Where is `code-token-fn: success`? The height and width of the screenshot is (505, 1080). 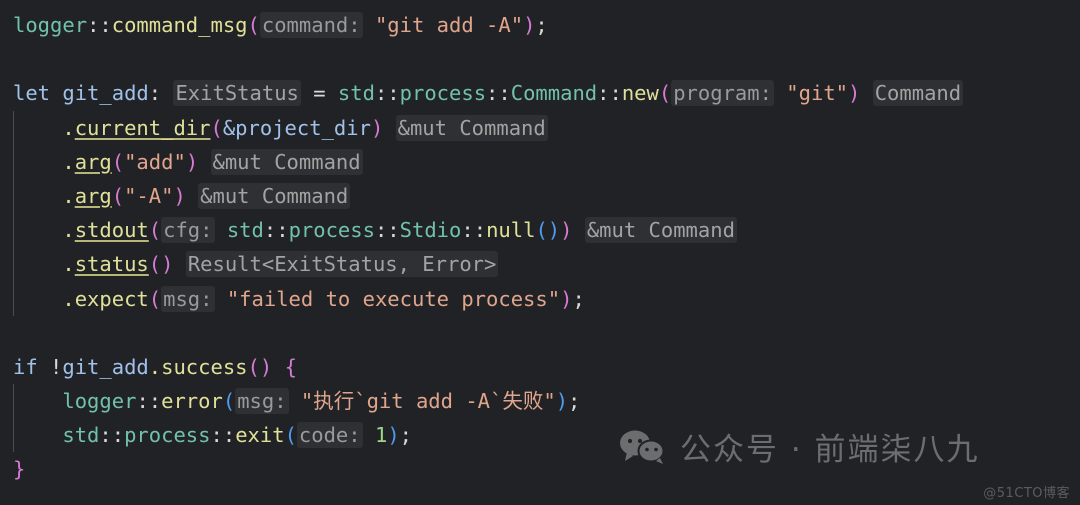
code-token-fn: success is located at coordinates (204, 366).